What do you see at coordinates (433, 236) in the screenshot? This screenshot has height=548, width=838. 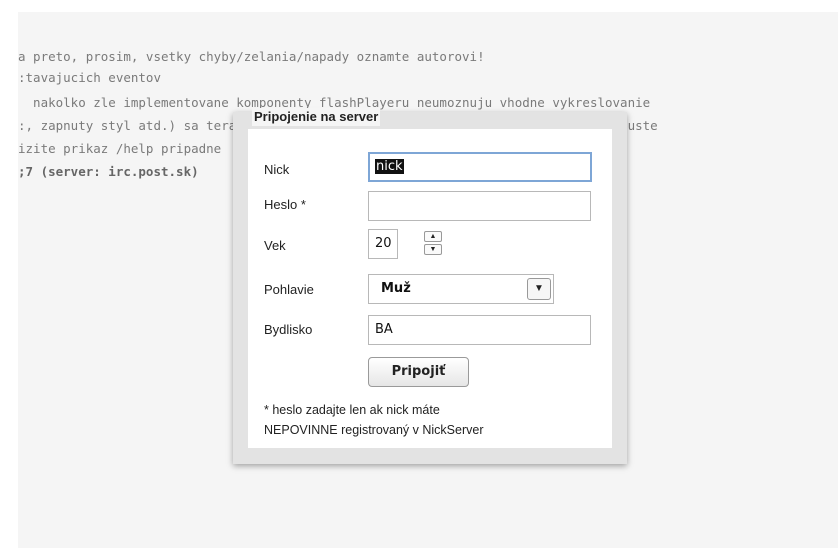 I see `up-arrow-icon: ▲` at bounding box center [433, 236].